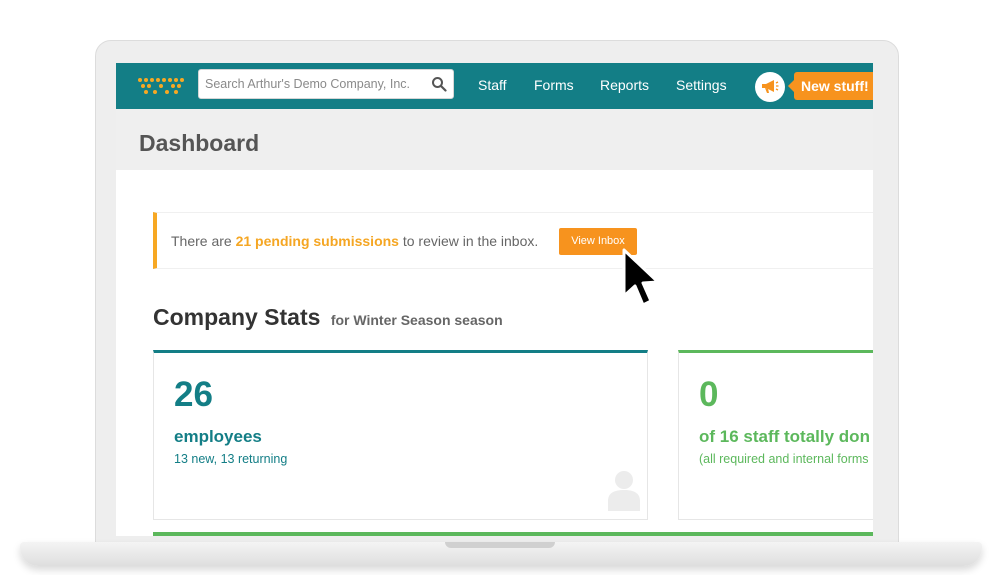  What do you see at coordinates (201, 241) in the screenshot?
I see `alert-prefix: There are` at bounding box center [201, 241].